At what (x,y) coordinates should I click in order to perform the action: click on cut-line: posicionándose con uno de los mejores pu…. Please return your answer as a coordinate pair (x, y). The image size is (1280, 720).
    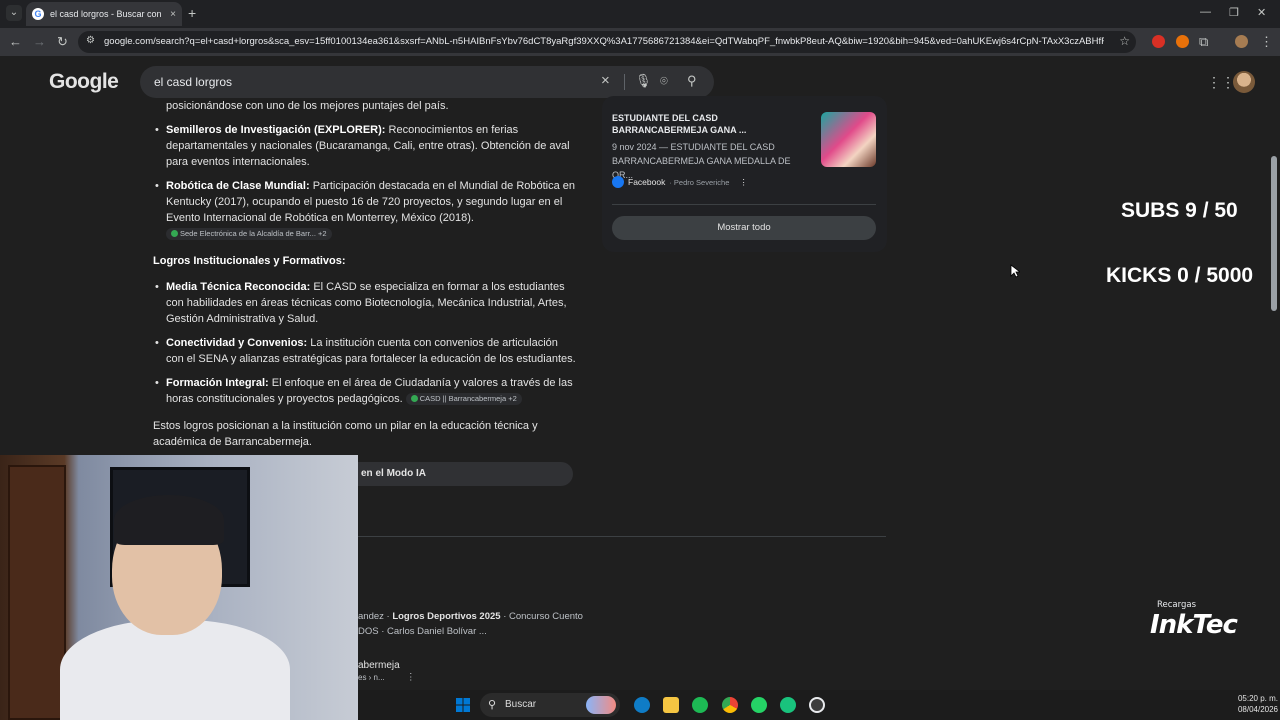
    Looking at the image, I should click on (307, 106).